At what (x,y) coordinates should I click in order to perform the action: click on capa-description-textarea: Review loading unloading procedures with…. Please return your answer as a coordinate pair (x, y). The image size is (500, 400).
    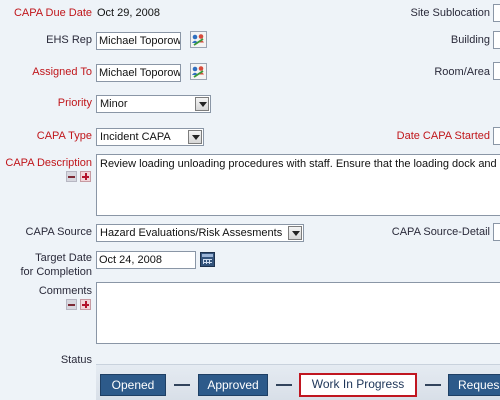
    Looking at the image, I should click on (298, 185).